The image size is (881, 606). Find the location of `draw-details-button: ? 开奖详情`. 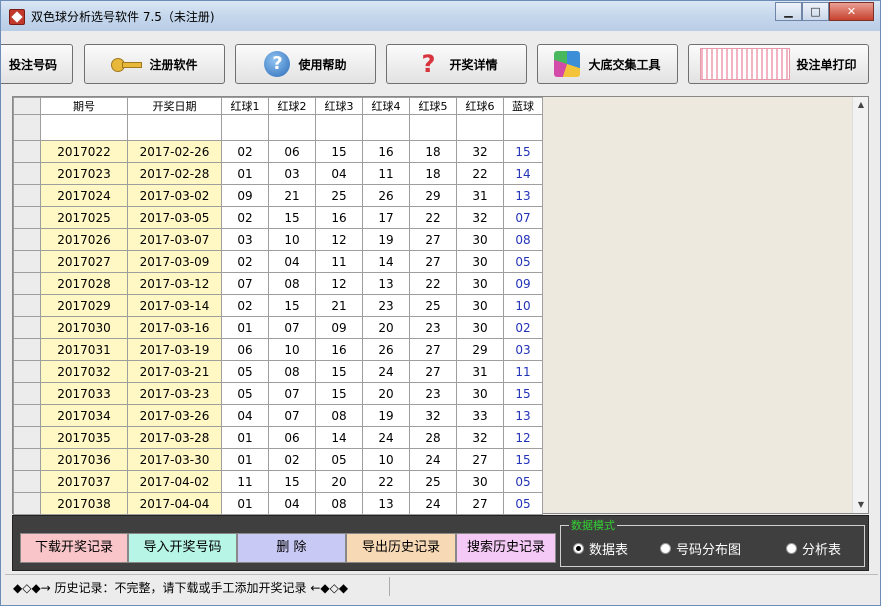

draw-details-button: ? 开奖详情 is located at coordinates (456, 64).